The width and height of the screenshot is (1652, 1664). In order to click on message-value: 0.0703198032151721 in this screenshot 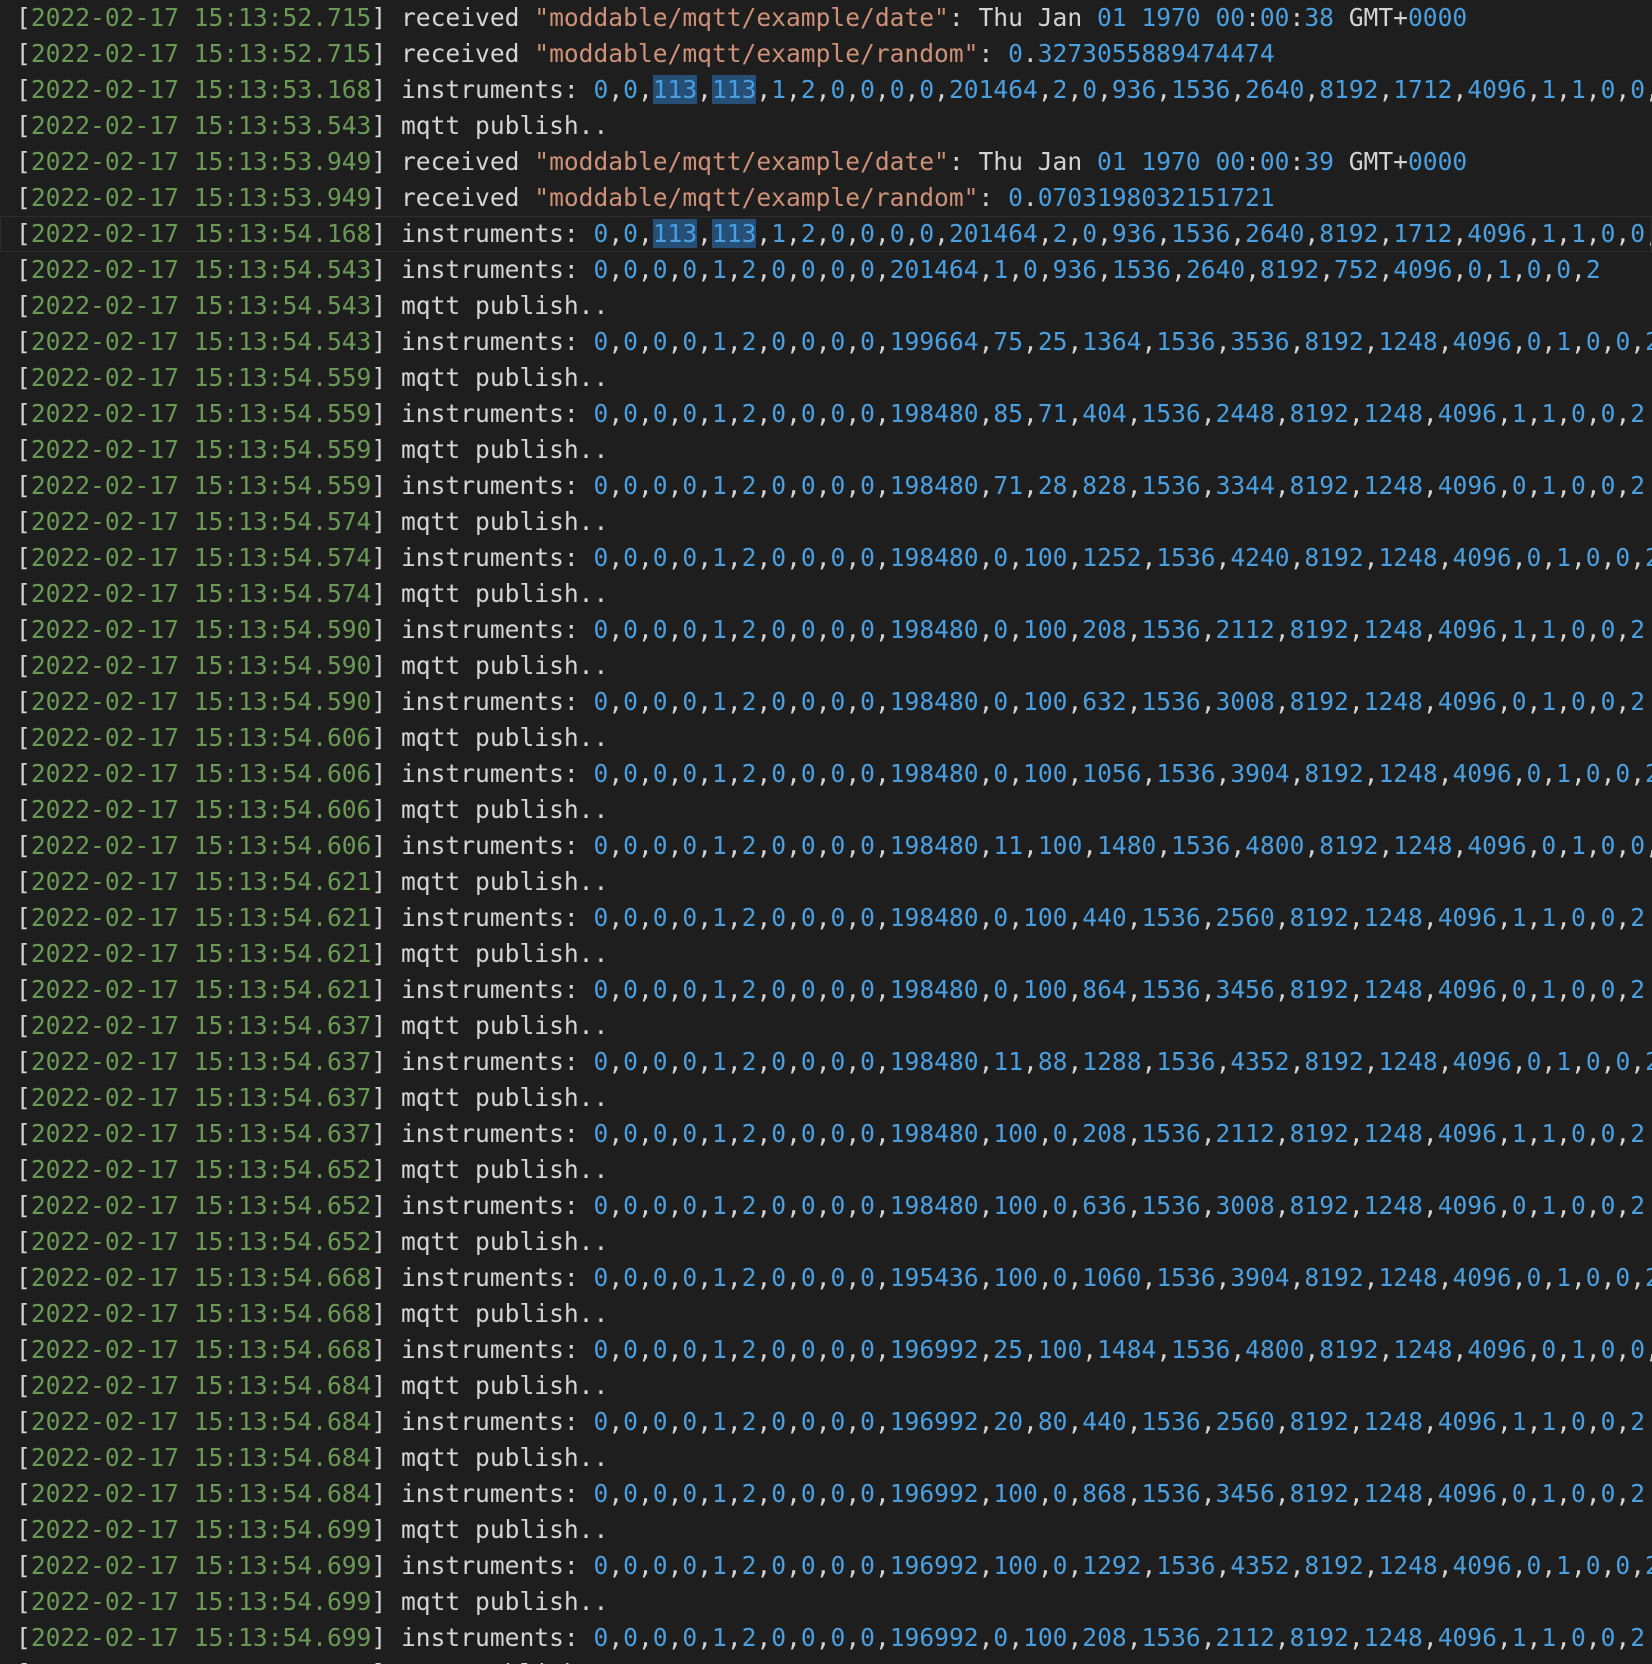, I will do `click(1141, 197)`.